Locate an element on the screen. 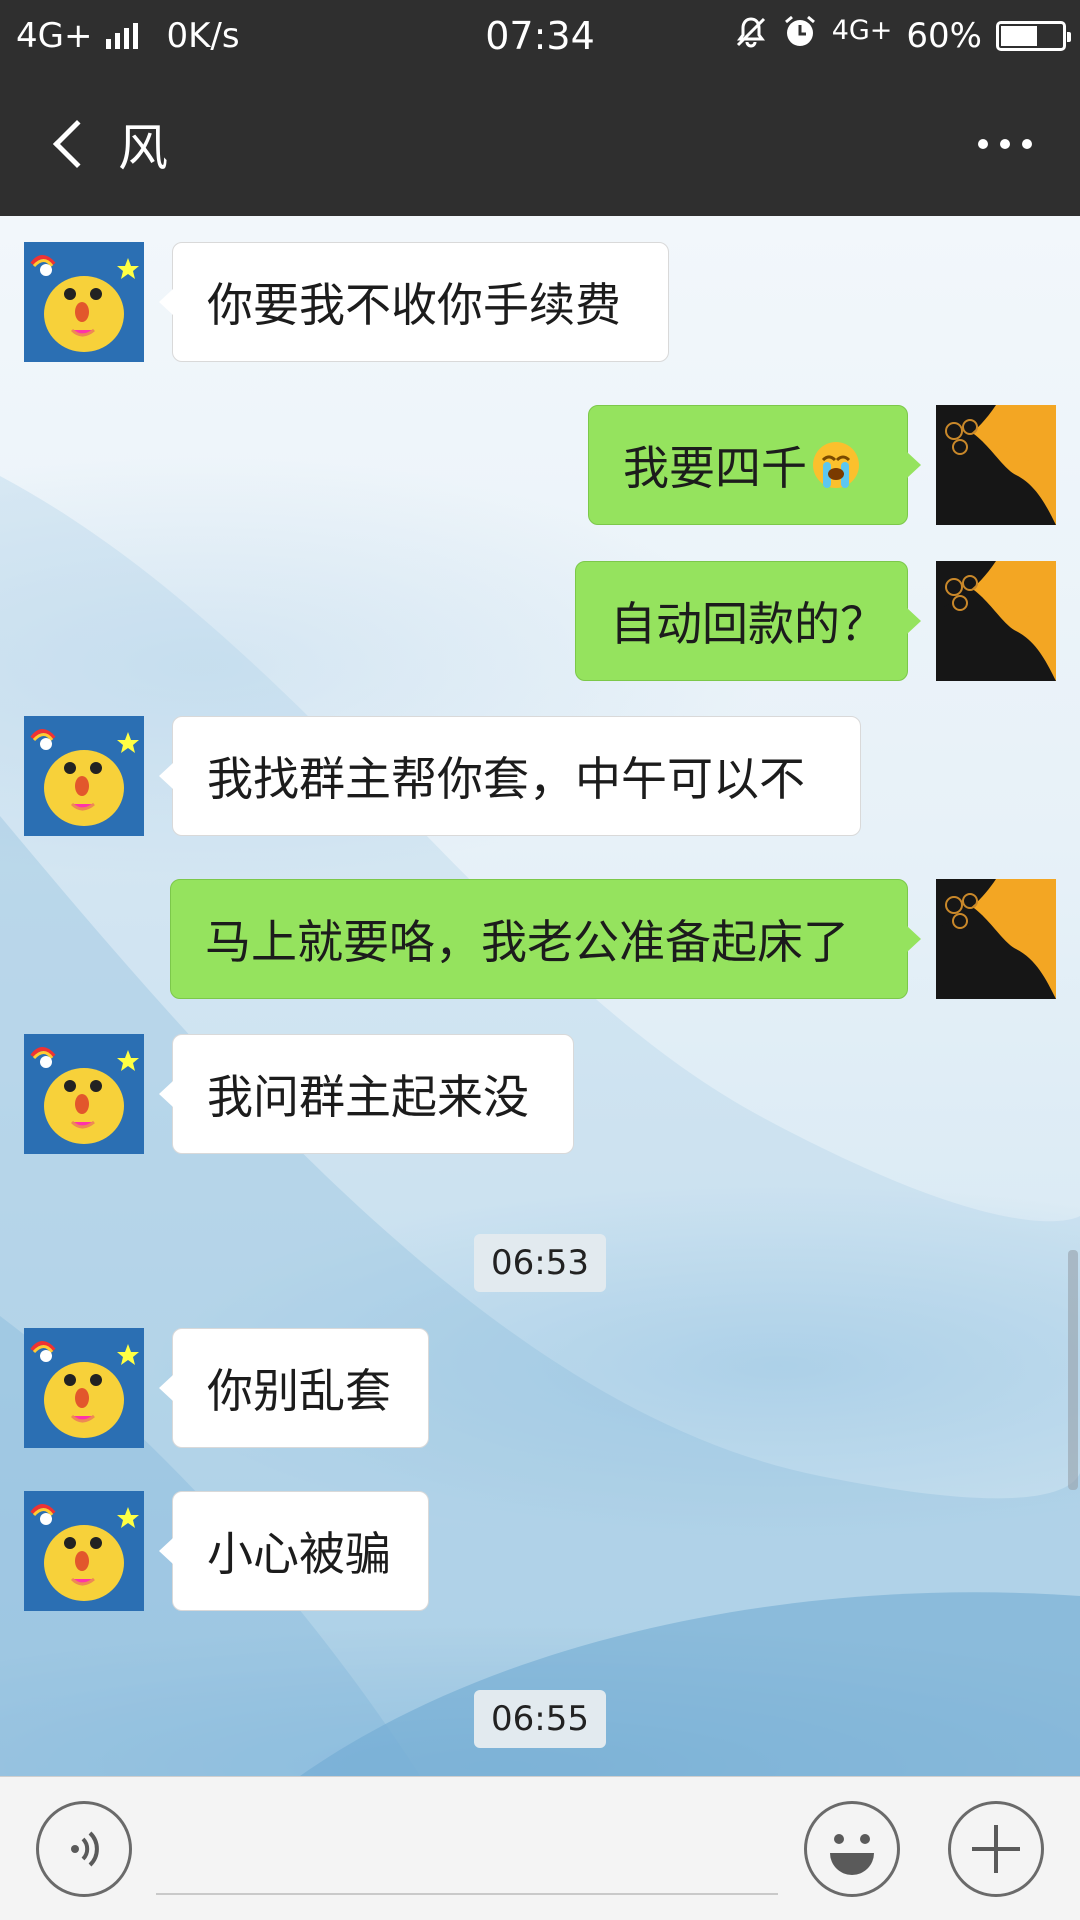 The height and width of the screenshot is (1920, 1080). incoming-message: 小心被骗 is located at coordinates (294, 1551).